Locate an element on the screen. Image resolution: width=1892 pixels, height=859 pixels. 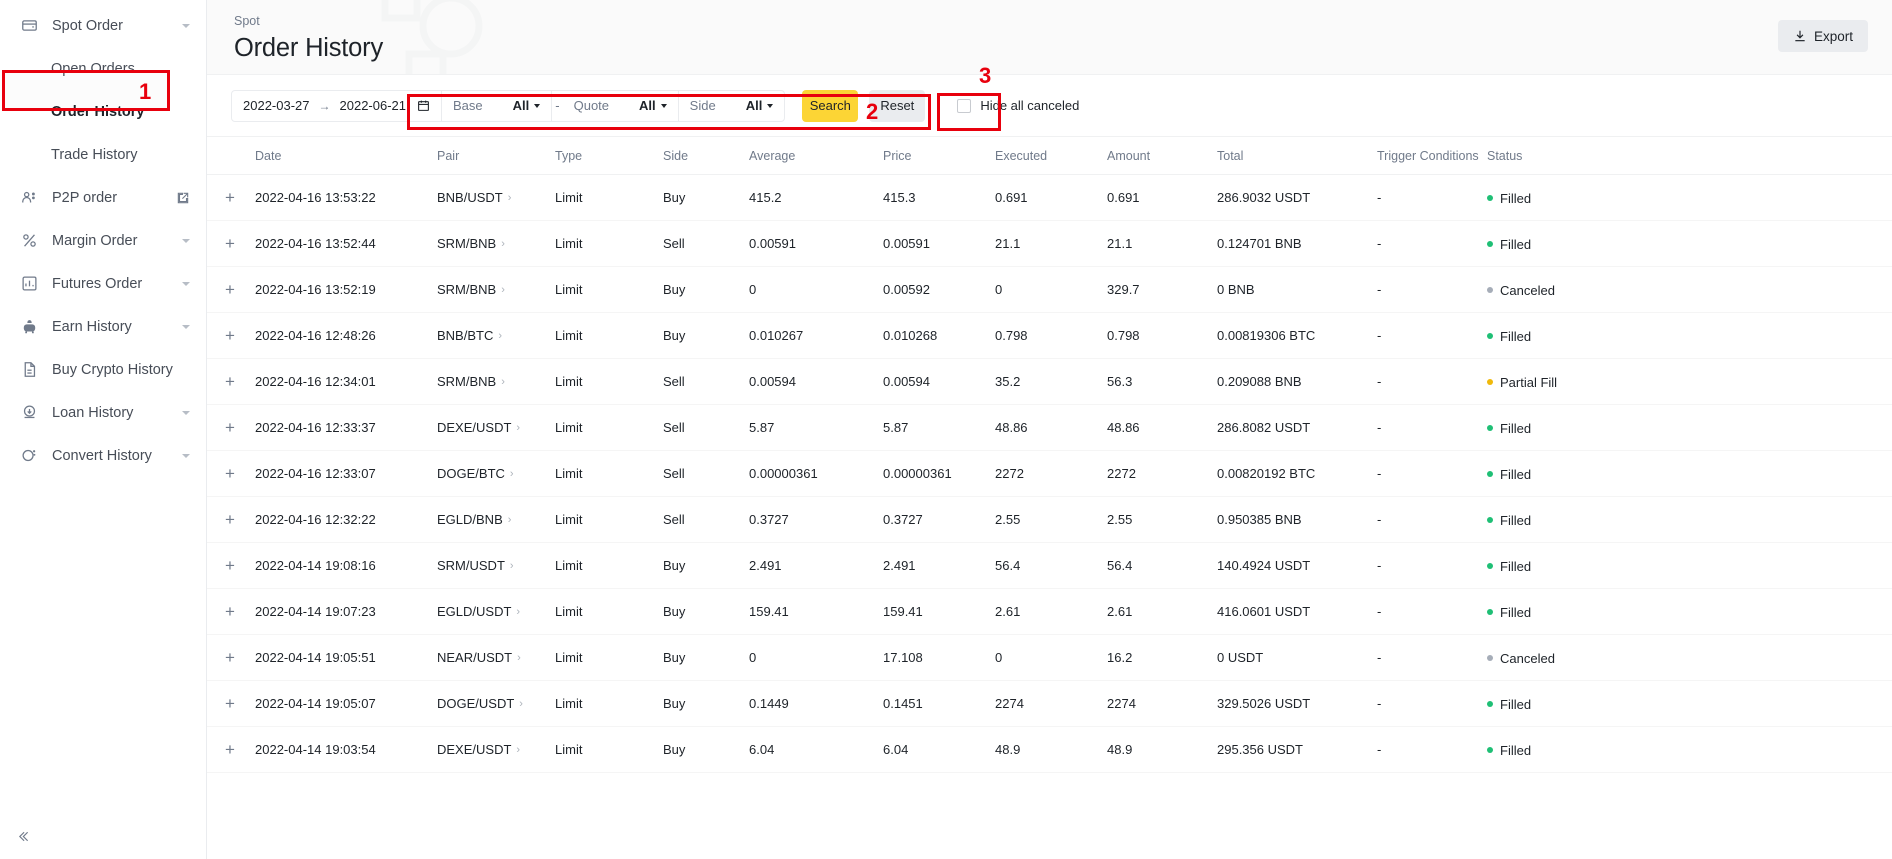
collapse-left-icon is located at coordinates (25, 836).